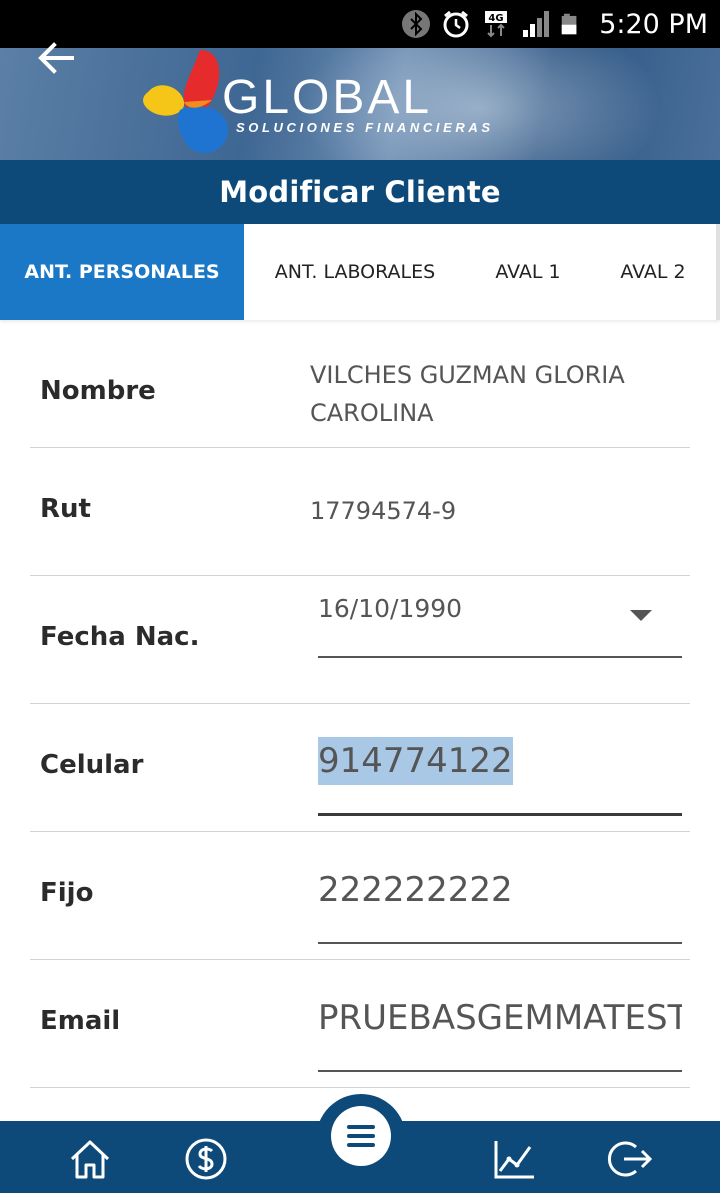 The height and width of the screenshot is (1193, 720). Describe the element at coordinates (496, 18) in the screenshot. I see `svg-text: 4G` at that location.